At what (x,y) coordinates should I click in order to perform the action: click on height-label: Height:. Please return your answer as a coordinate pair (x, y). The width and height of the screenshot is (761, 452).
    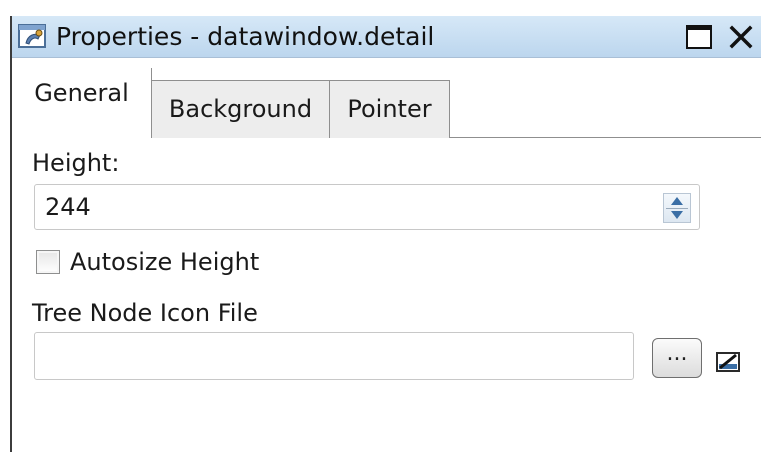
    Looking at the image, I should click on (76, 163).